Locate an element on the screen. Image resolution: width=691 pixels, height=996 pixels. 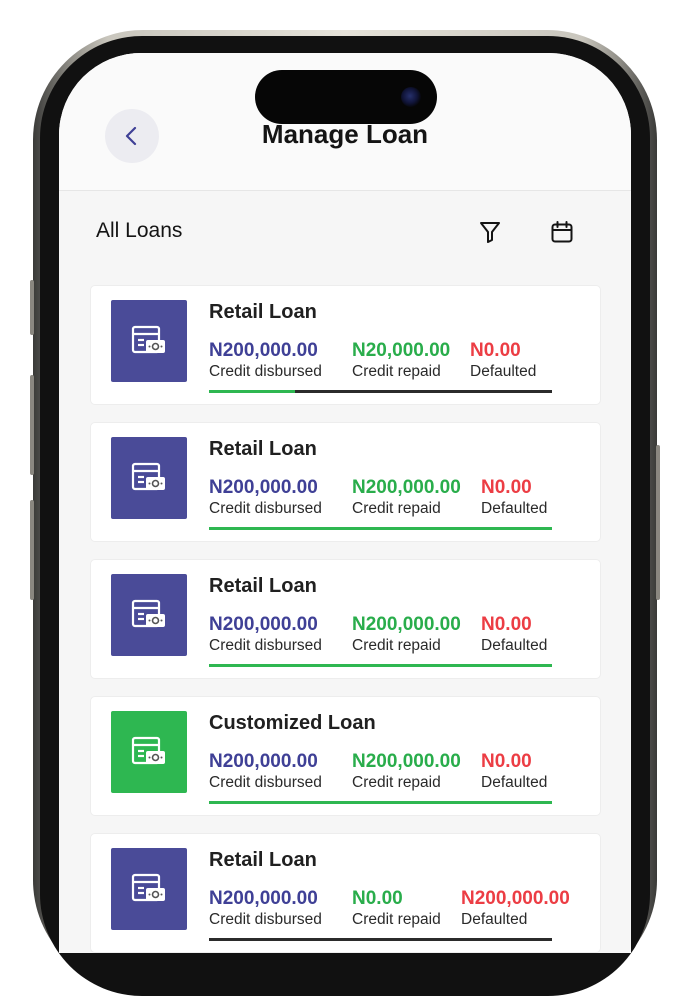
defaulted-amount: N200,000.00 is located at coordinates (515, 898).